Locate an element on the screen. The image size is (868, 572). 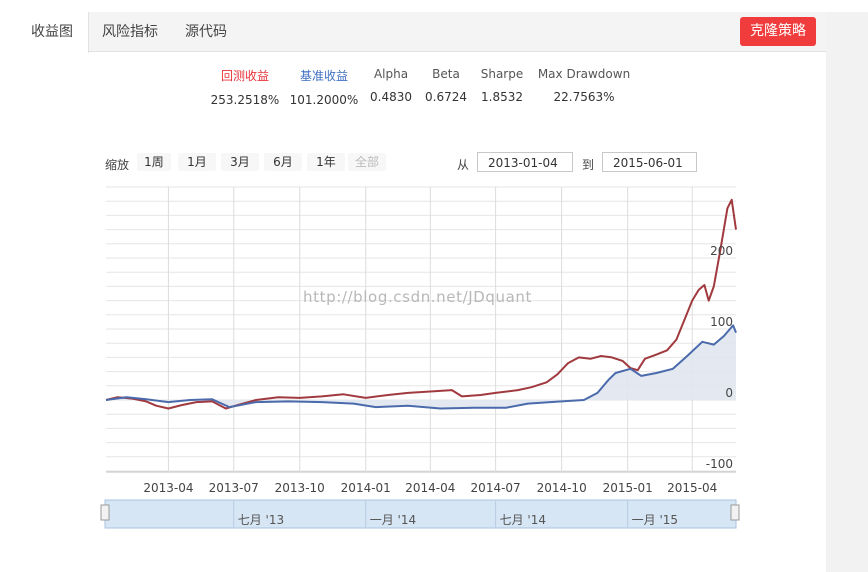
x-tick-label: 2015-04 is located at coordinates (692, 488).